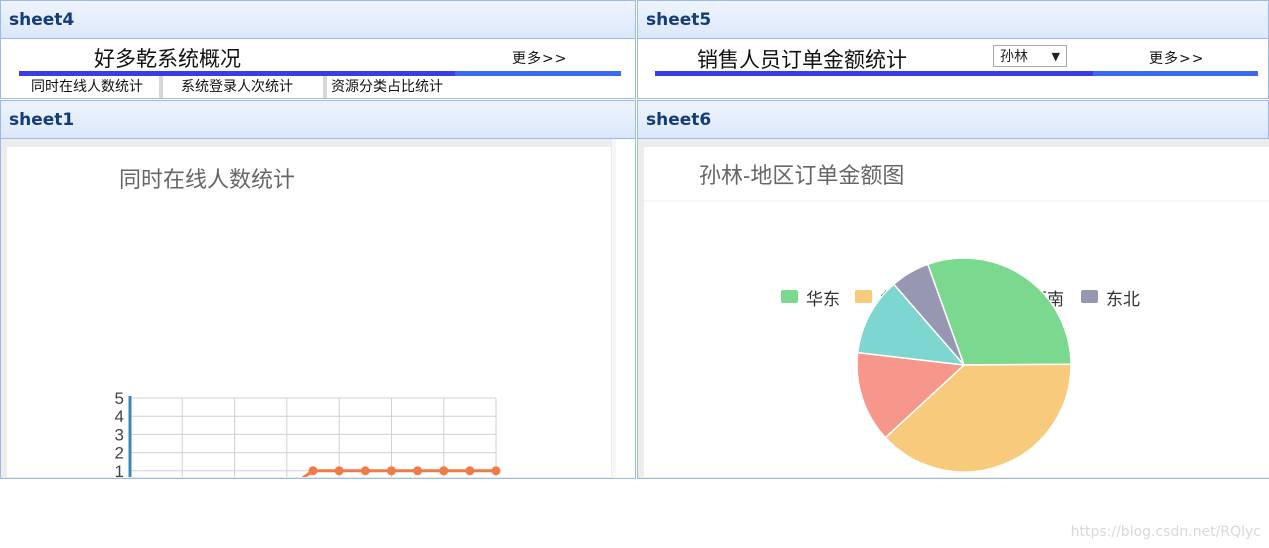  I want to click on progress-bar-light, so click(538, 73).